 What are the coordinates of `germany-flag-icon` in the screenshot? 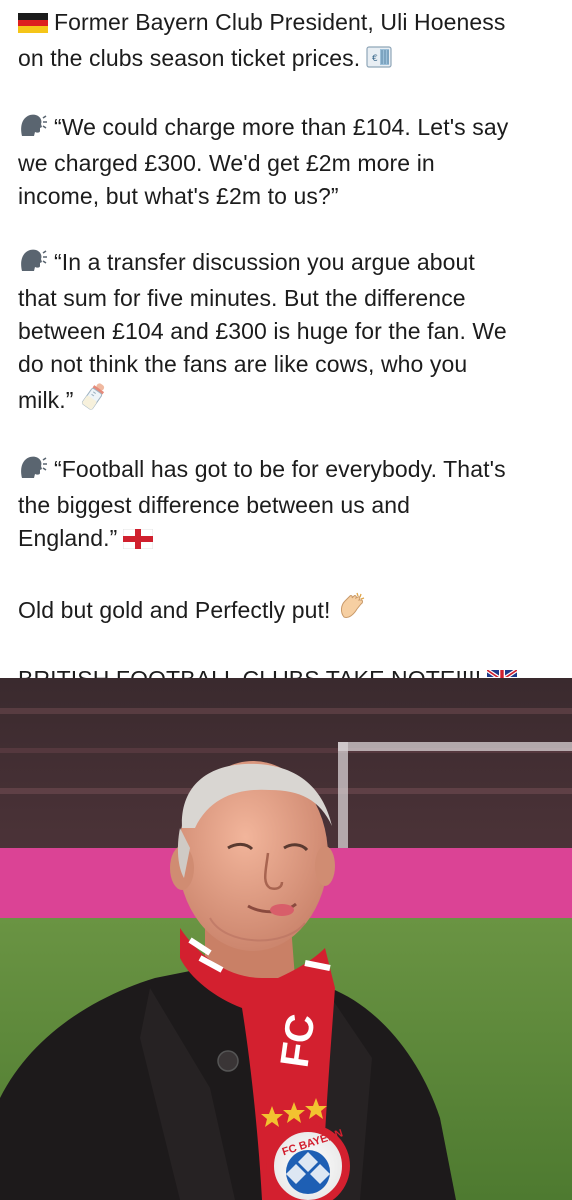 It's located at (33, 25).